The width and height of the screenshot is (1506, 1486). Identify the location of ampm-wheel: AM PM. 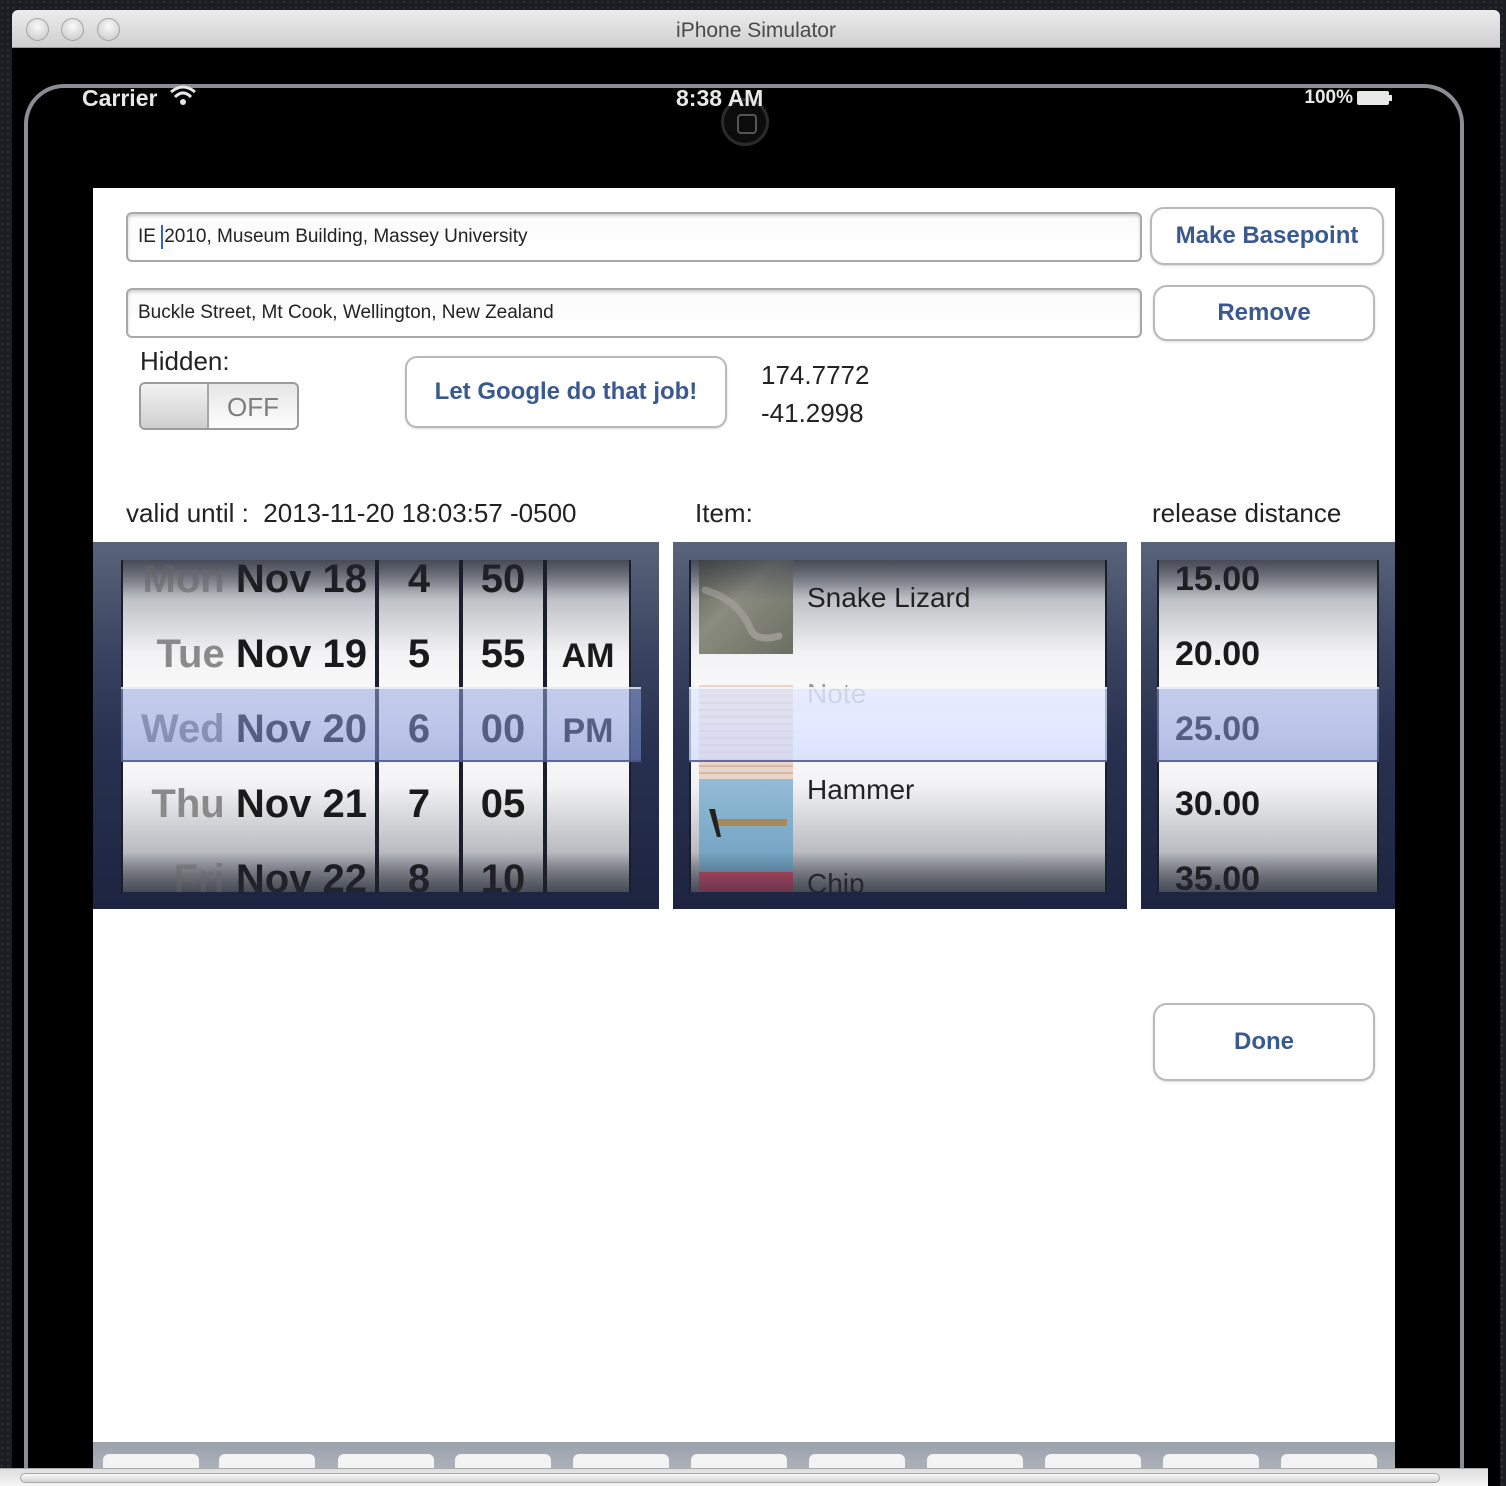
(588, 726).